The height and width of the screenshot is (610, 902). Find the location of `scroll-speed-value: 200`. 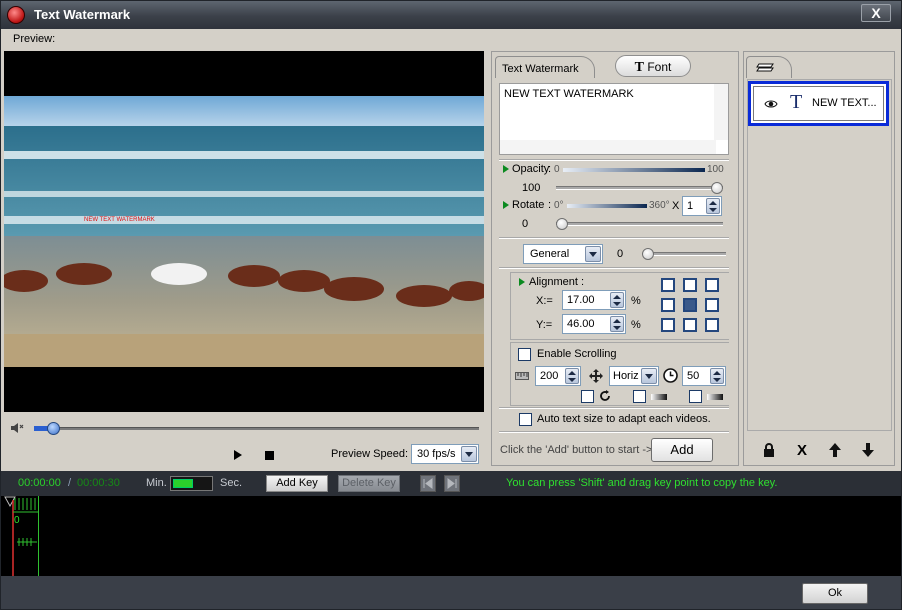

scroll-speed-value: 200 is located at coordinates (549, 376).